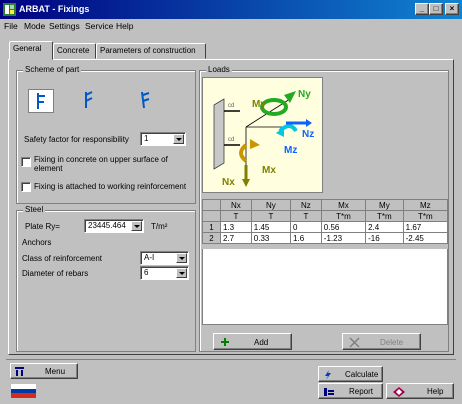  I want to click on plate-ry-select: 23445.464, so click(114, 226).